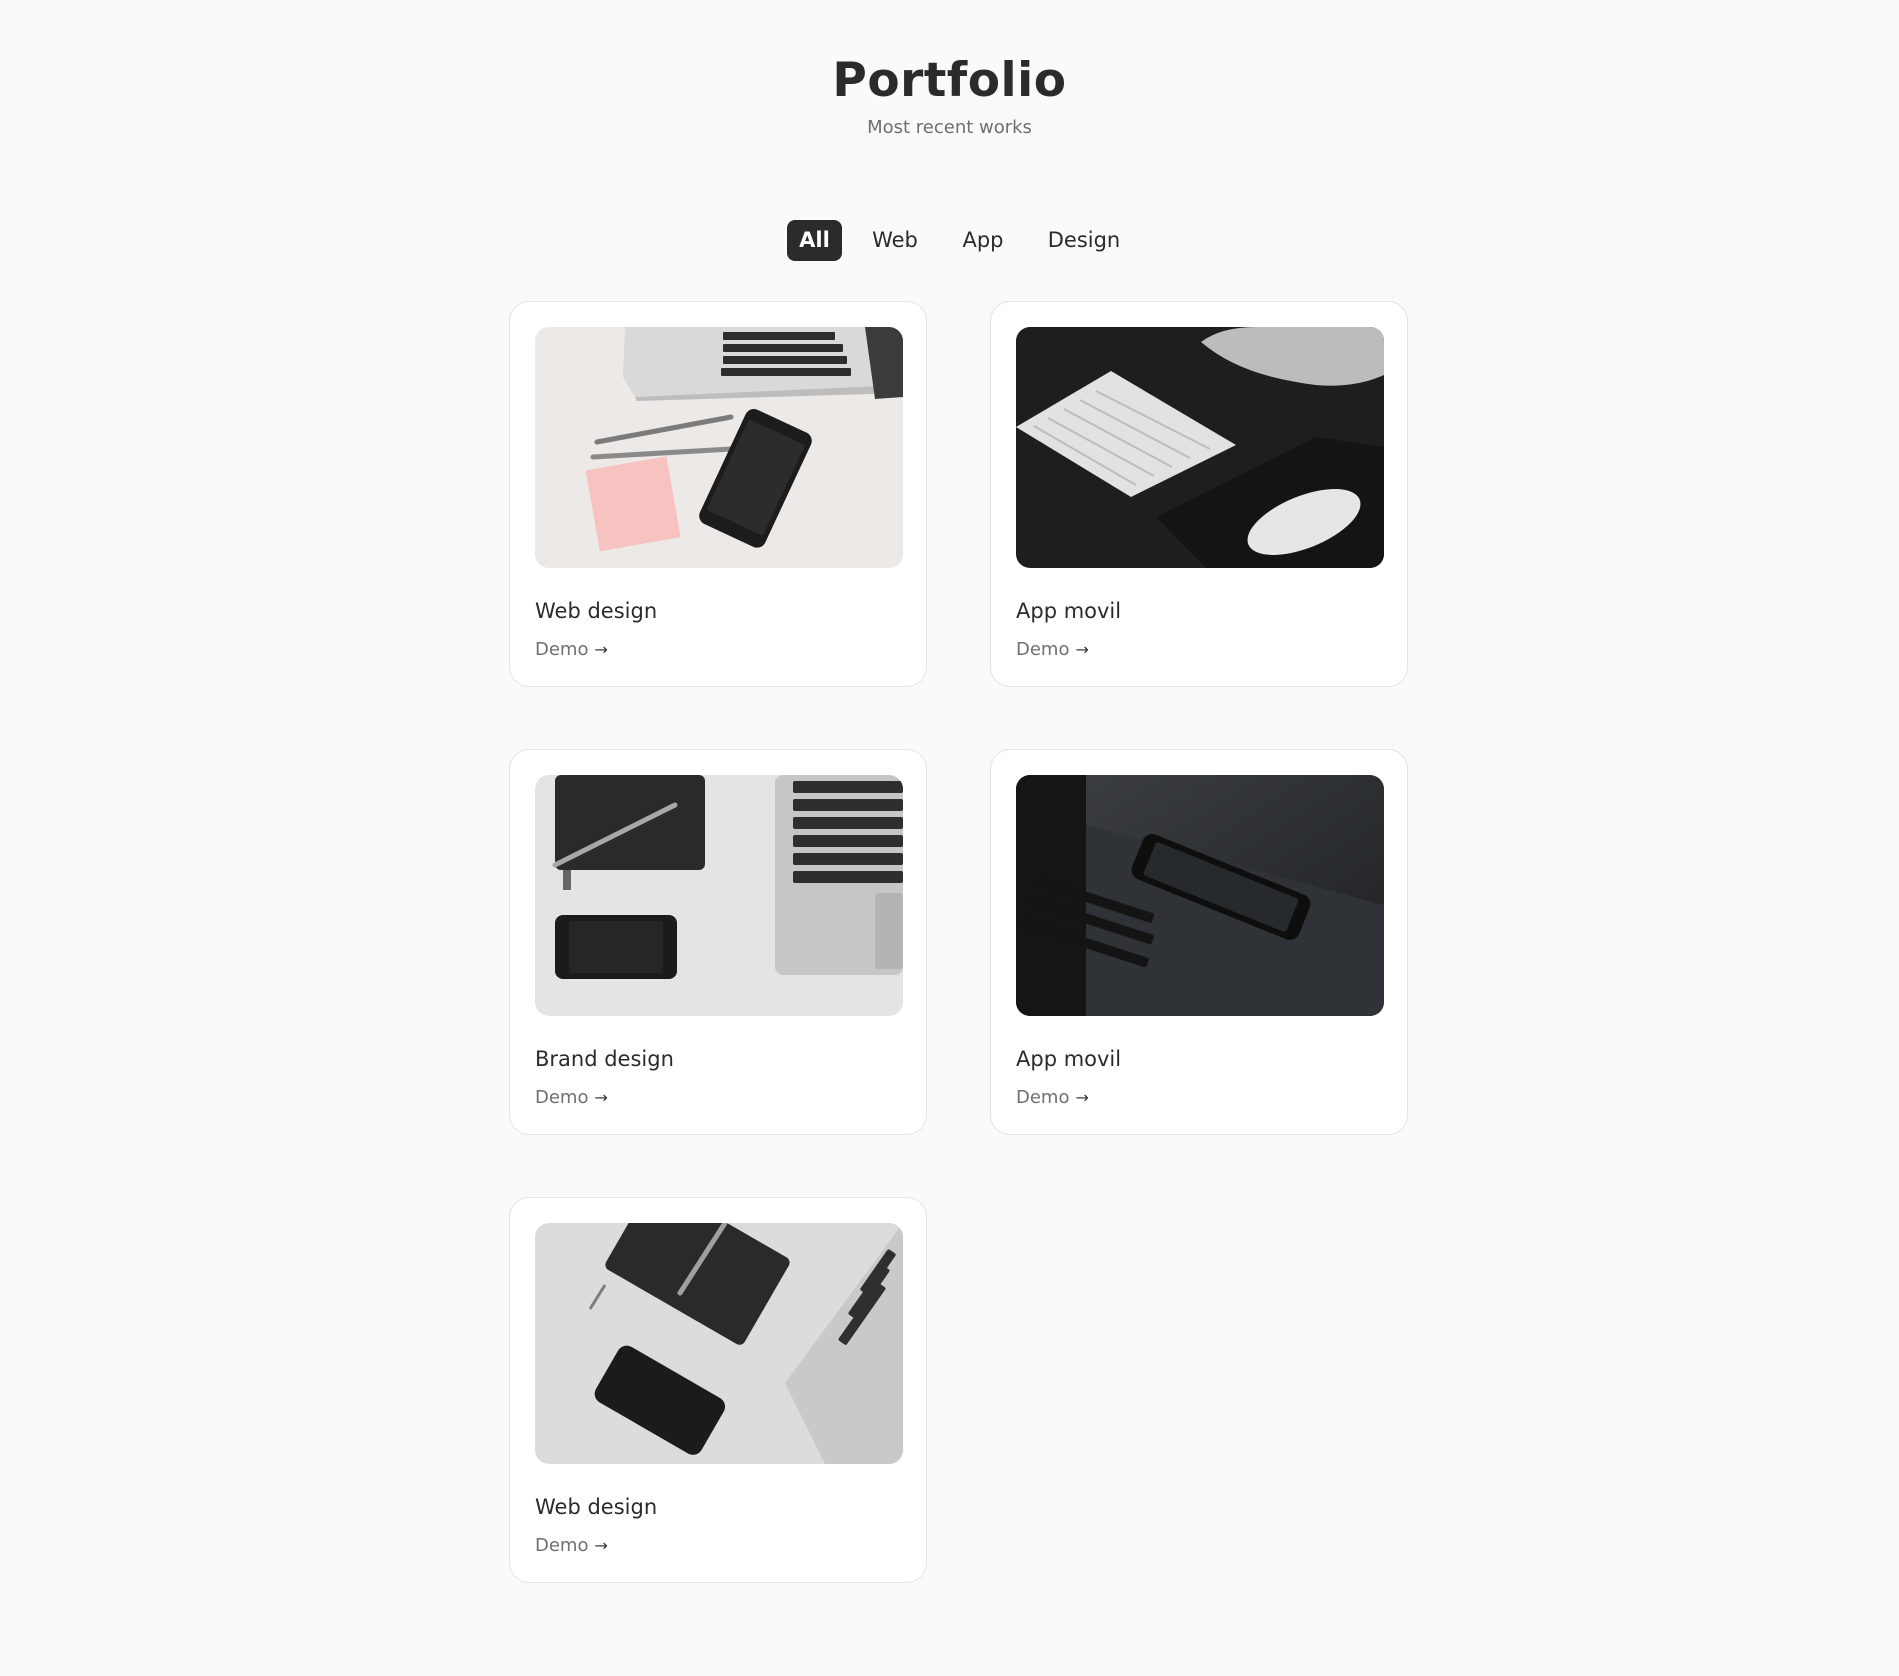  What do you see at coordinates (949, 127) in the screenshot?
I see `page-subtitle: Most recent works` at bounding box center [949, 127].